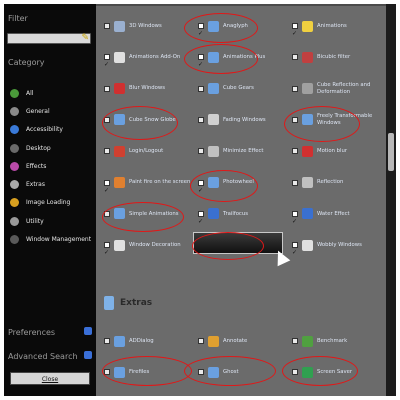  Describe the element at coordinates (14, 221) in the screenshot. I see `utility-icon` at that location.